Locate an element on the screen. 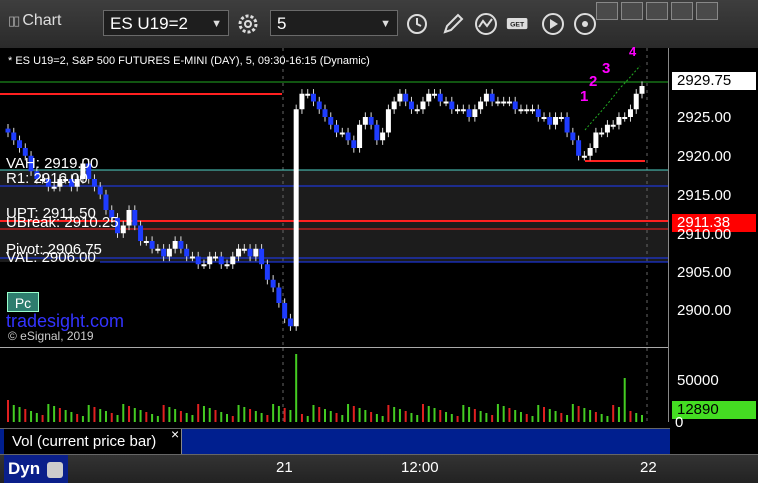  get-icon: GET is located at coordinates (518, 24).